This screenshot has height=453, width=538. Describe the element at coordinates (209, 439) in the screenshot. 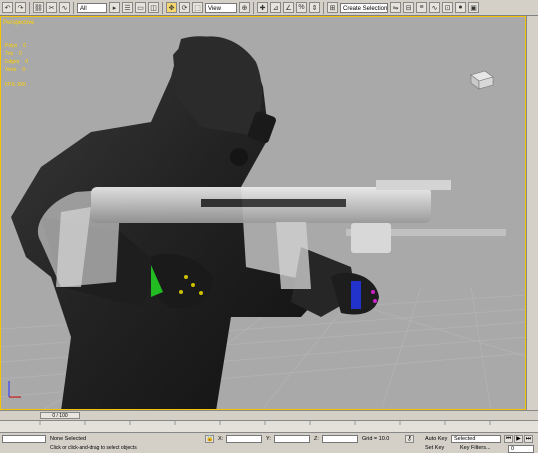

I see `lock-selection-icon: 🔒` at that location.